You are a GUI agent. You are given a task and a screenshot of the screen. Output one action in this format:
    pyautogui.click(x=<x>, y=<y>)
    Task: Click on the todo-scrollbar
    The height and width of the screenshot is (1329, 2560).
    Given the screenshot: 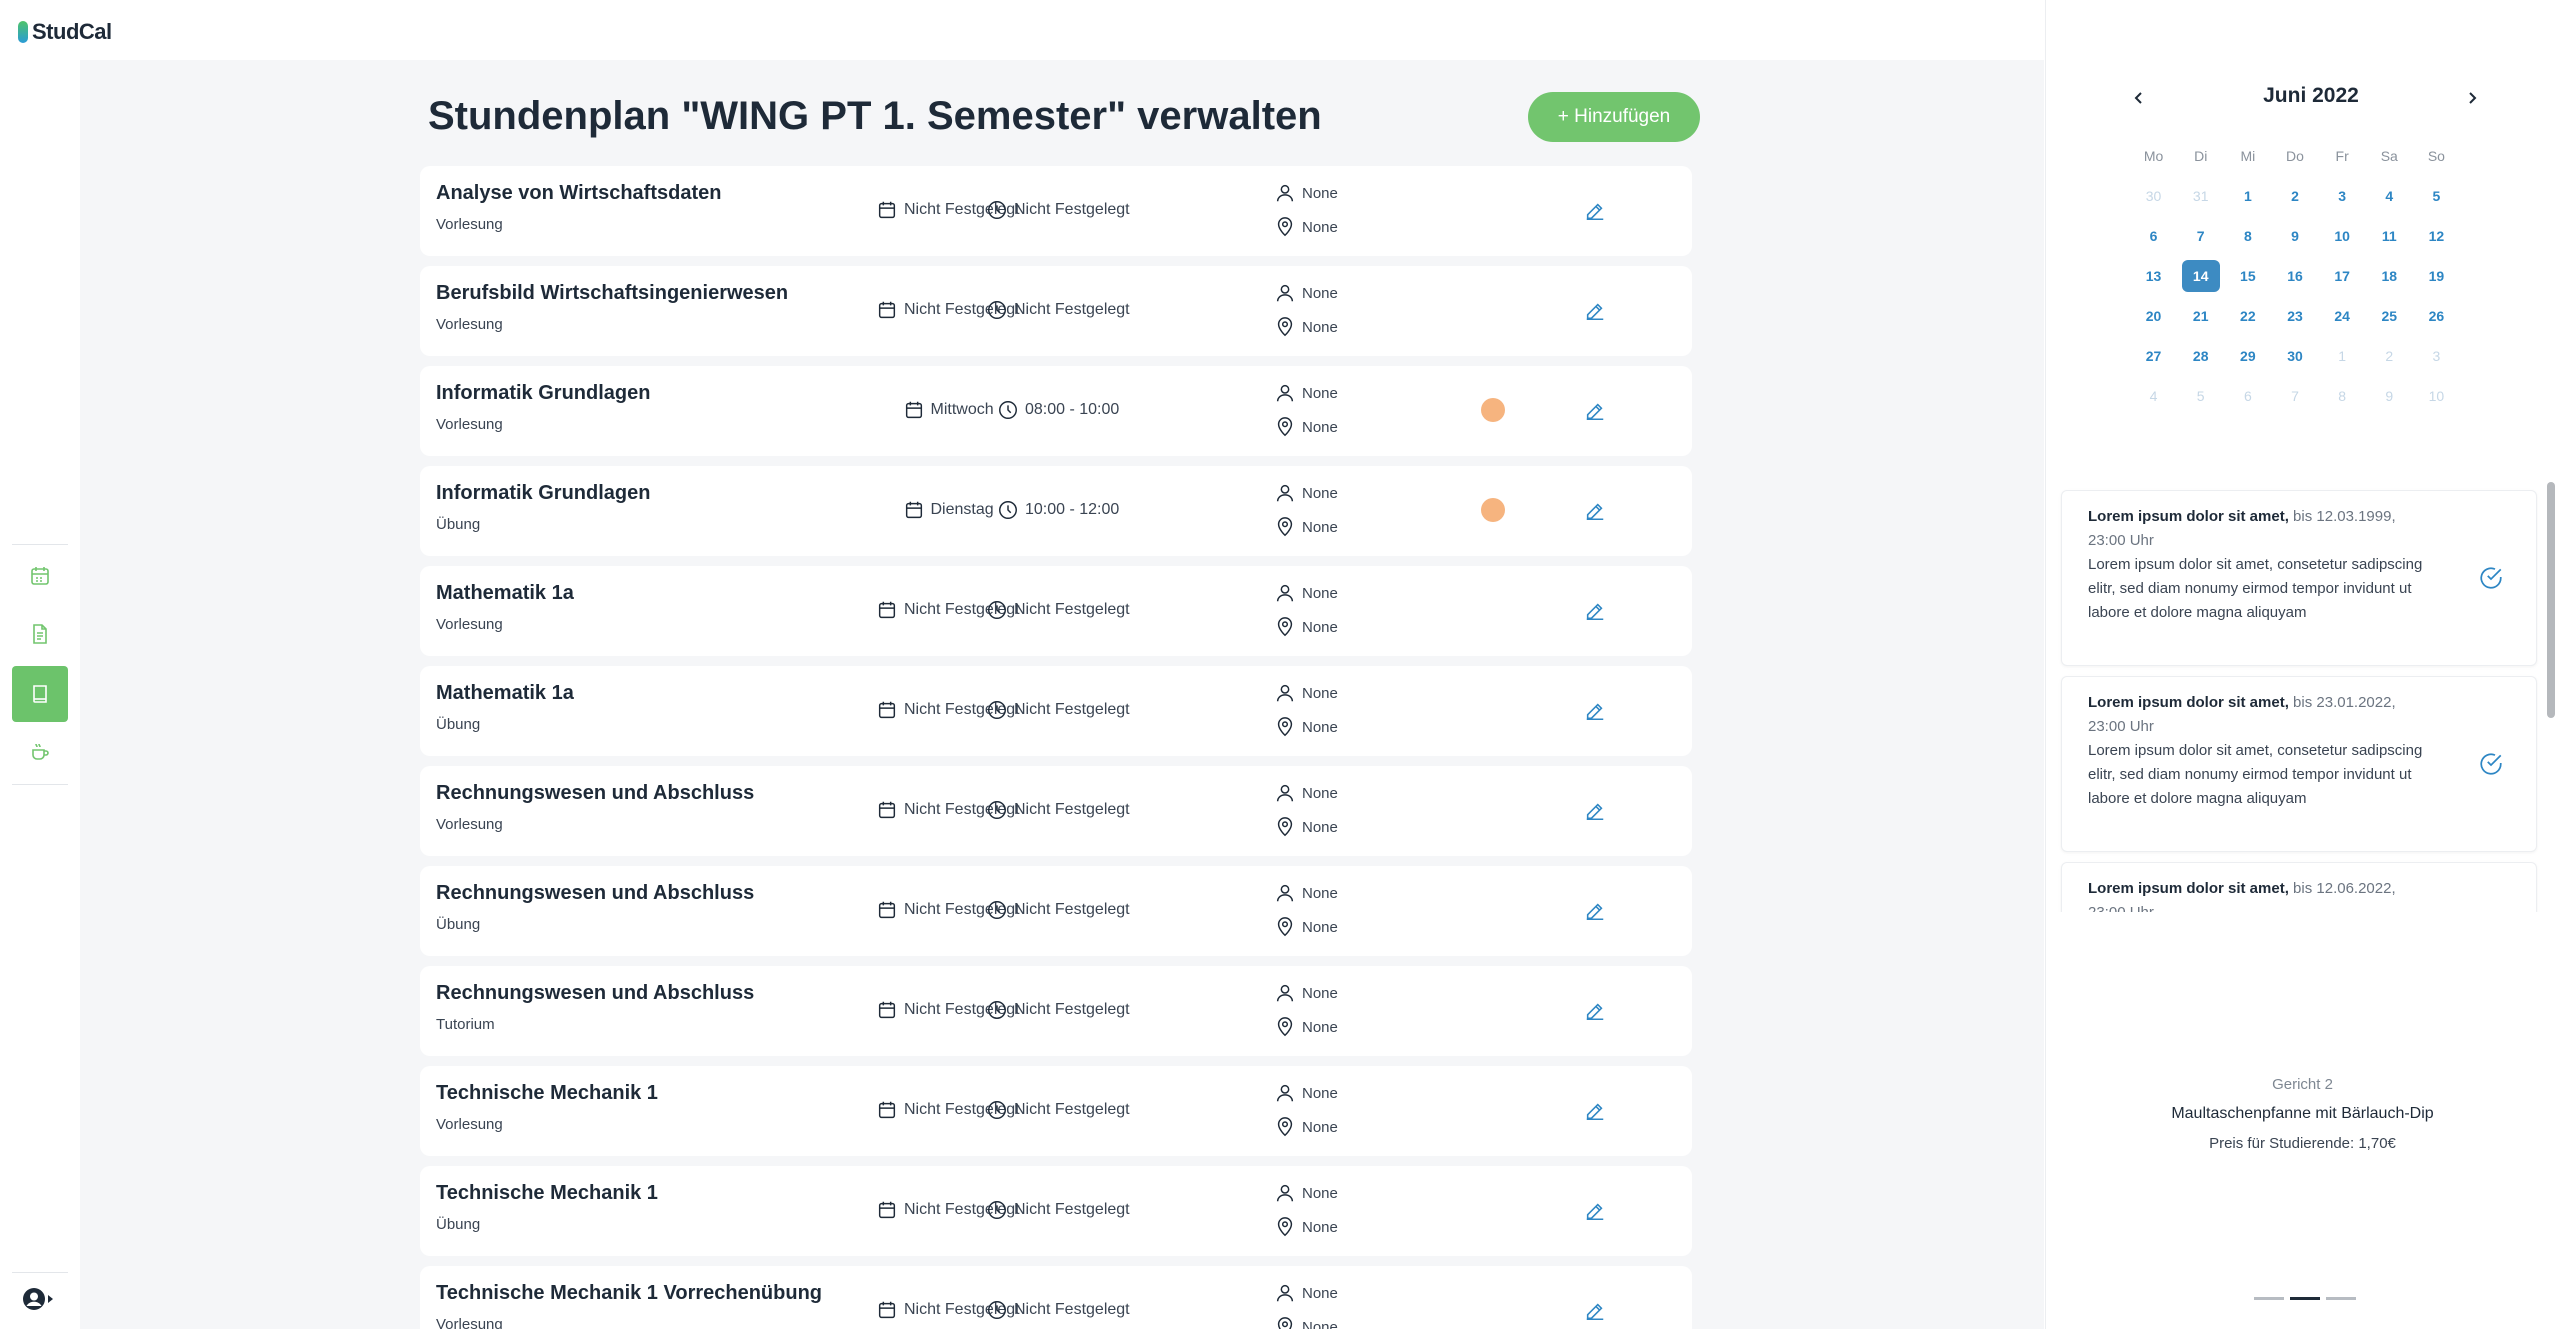 What is the action you would take?
    pyautogui.click(x=2551, y=600)
    